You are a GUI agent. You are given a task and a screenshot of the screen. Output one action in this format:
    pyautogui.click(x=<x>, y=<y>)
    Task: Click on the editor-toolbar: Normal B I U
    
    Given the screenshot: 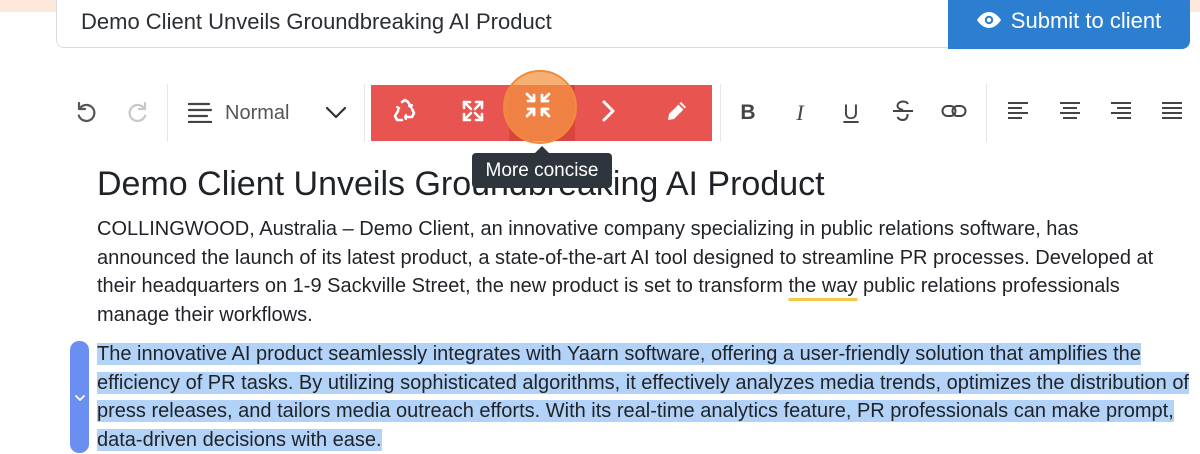 What is the action you would take?
    pyautogui.click(x=600, y=113)
    